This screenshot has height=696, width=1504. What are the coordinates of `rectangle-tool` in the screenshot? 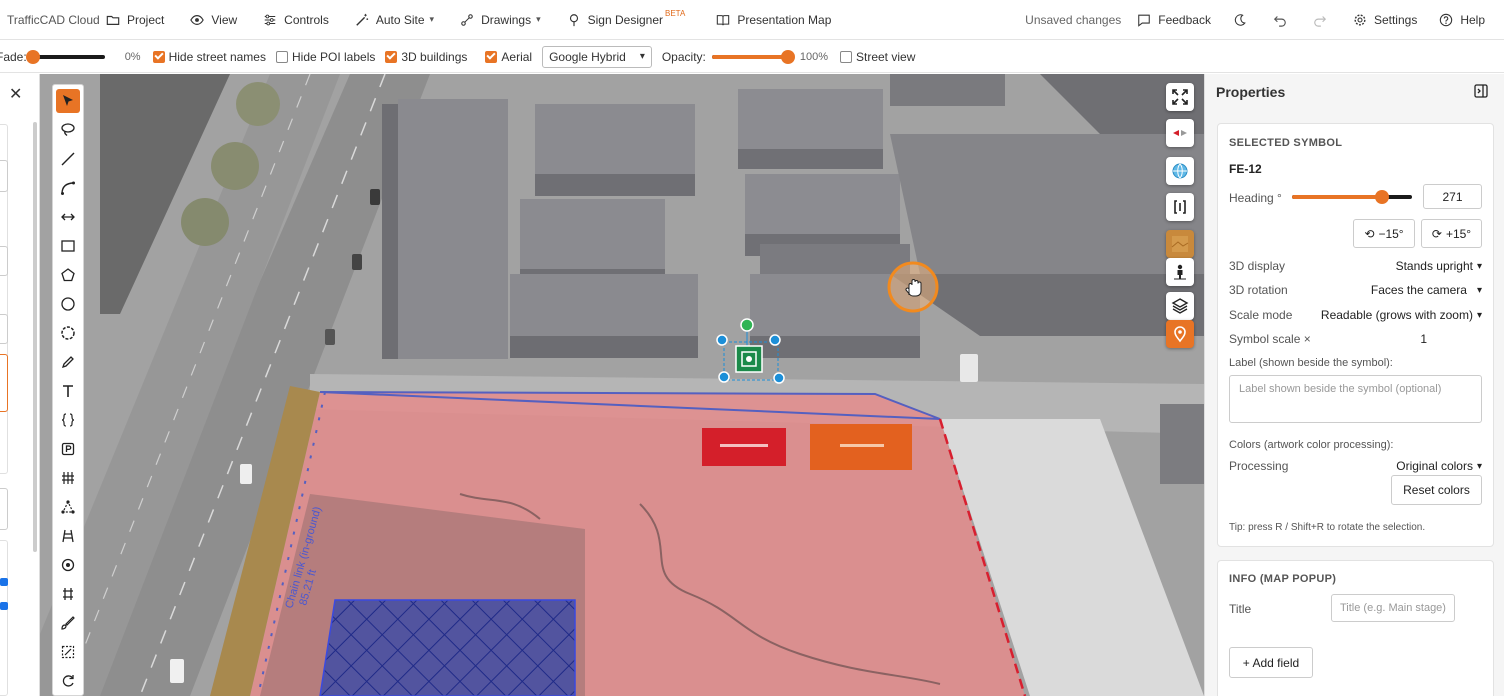 It's located at (68, 246).